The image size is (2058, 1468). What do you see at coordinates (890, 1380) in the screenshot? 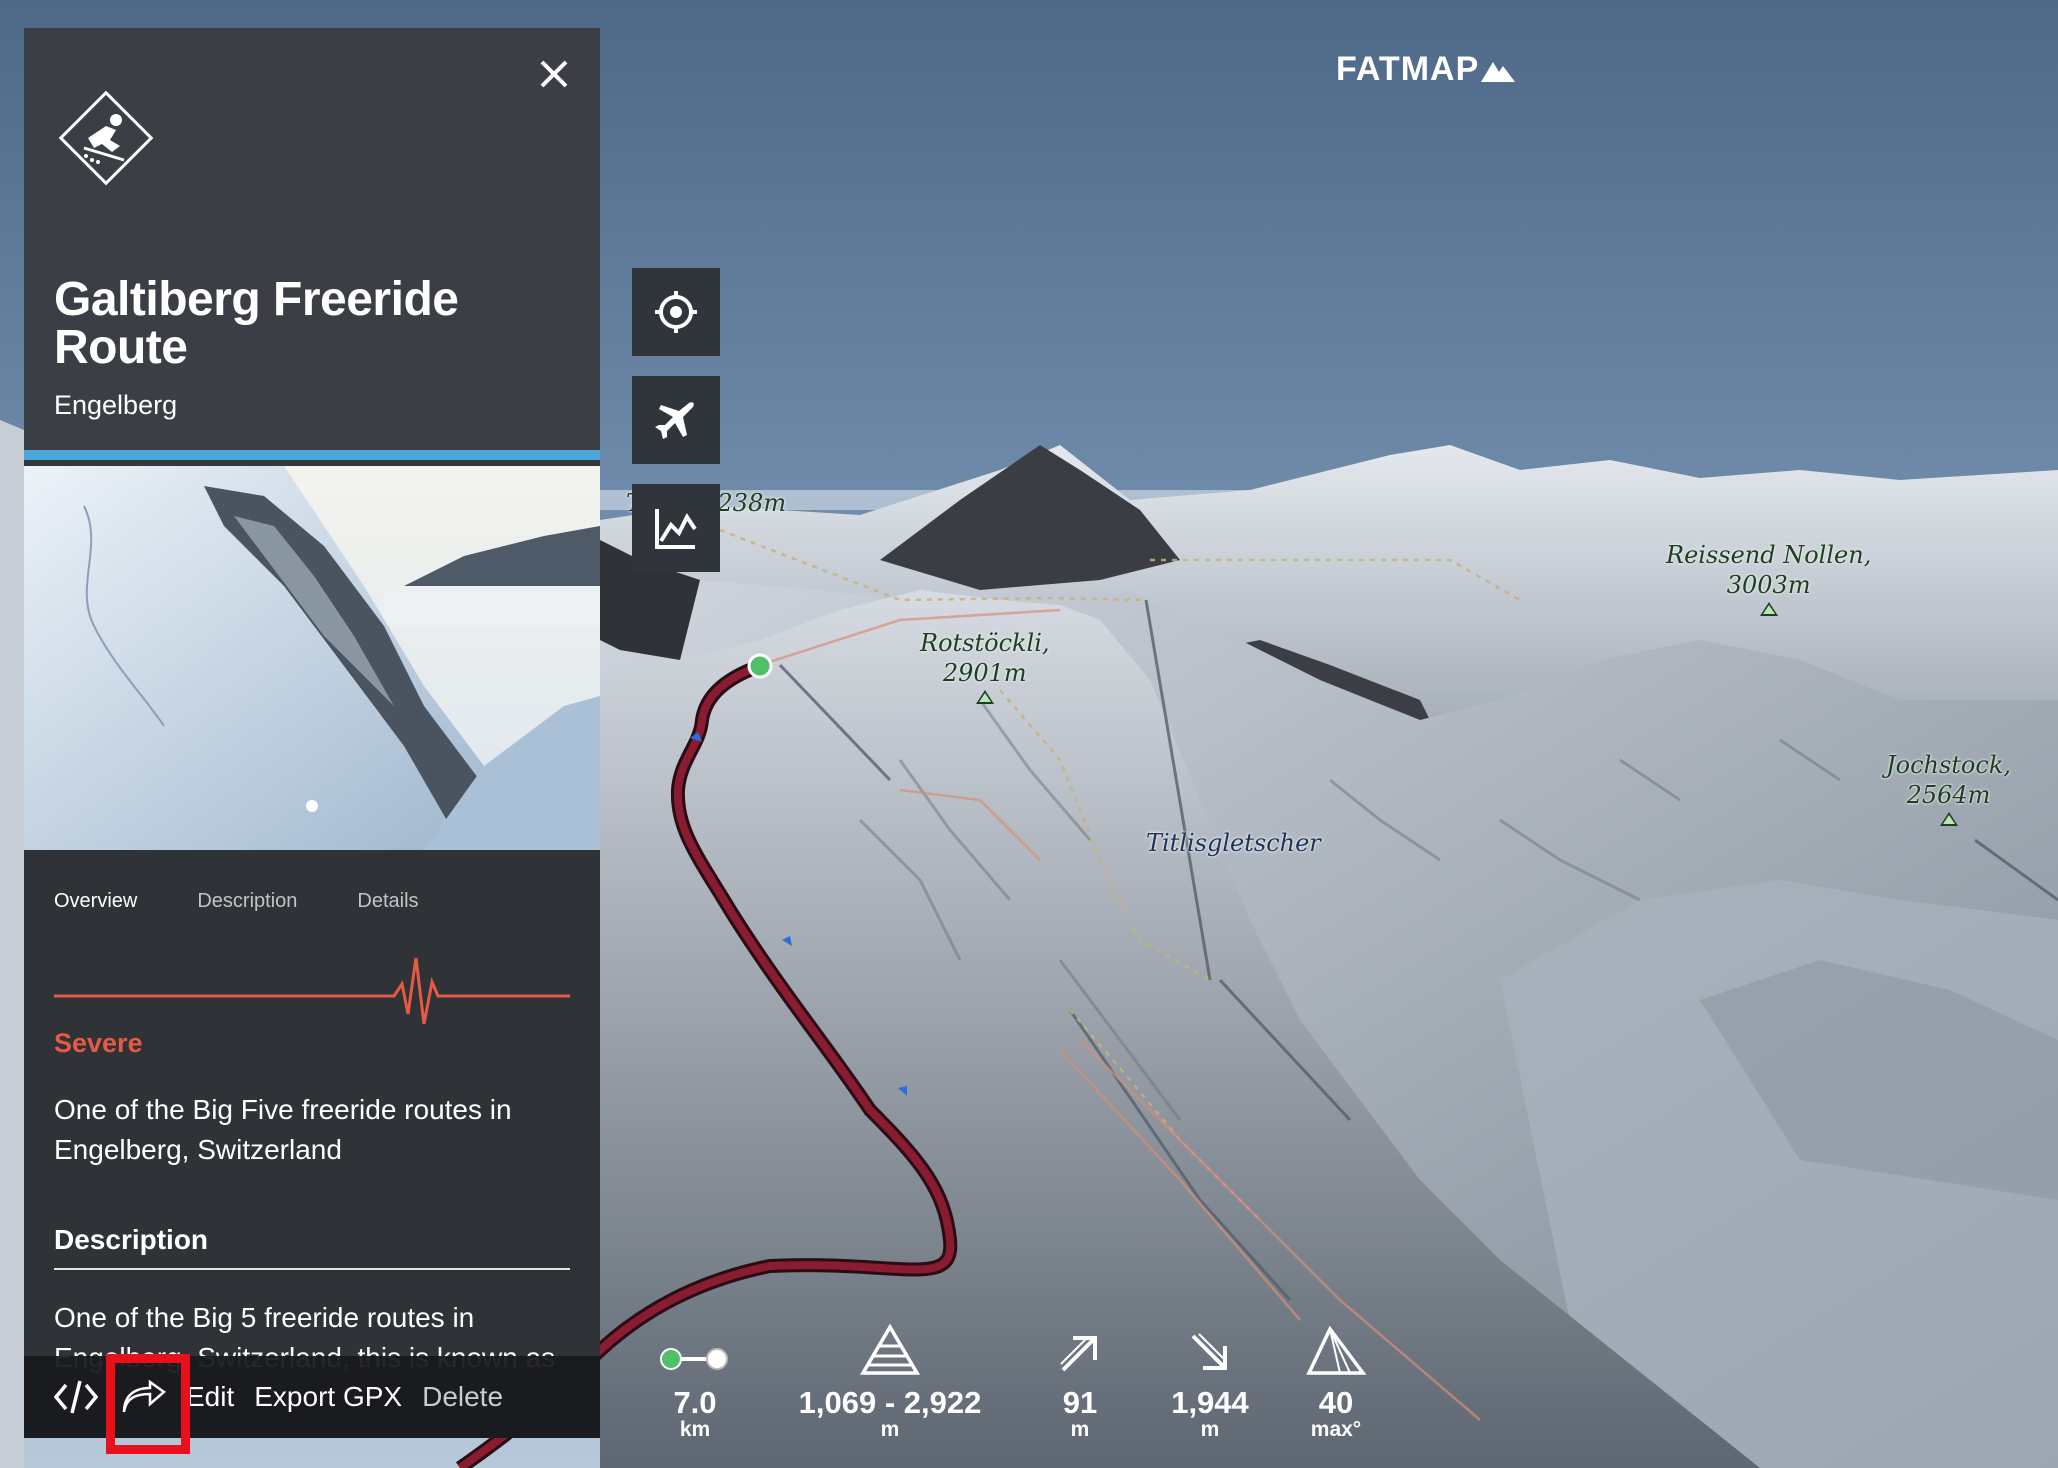
I see `stat-elevation-range: 1,069 - 2,922 m` at bounding box center [890, 1380].